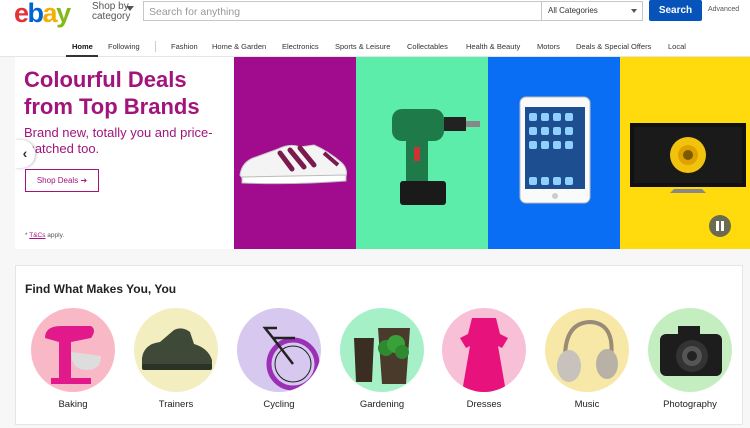 This screenshot has height=428, width=750. What do you see at coordinates (176, 404) in the screenshot?
I see `category-label: Trainers` at bounding box center [176, 404].